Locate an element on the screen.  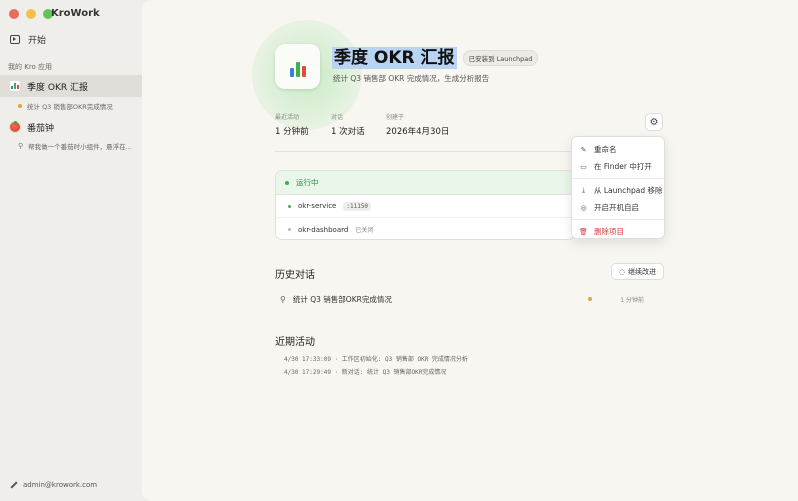
close-window-button is located at coordinates (14, 14).